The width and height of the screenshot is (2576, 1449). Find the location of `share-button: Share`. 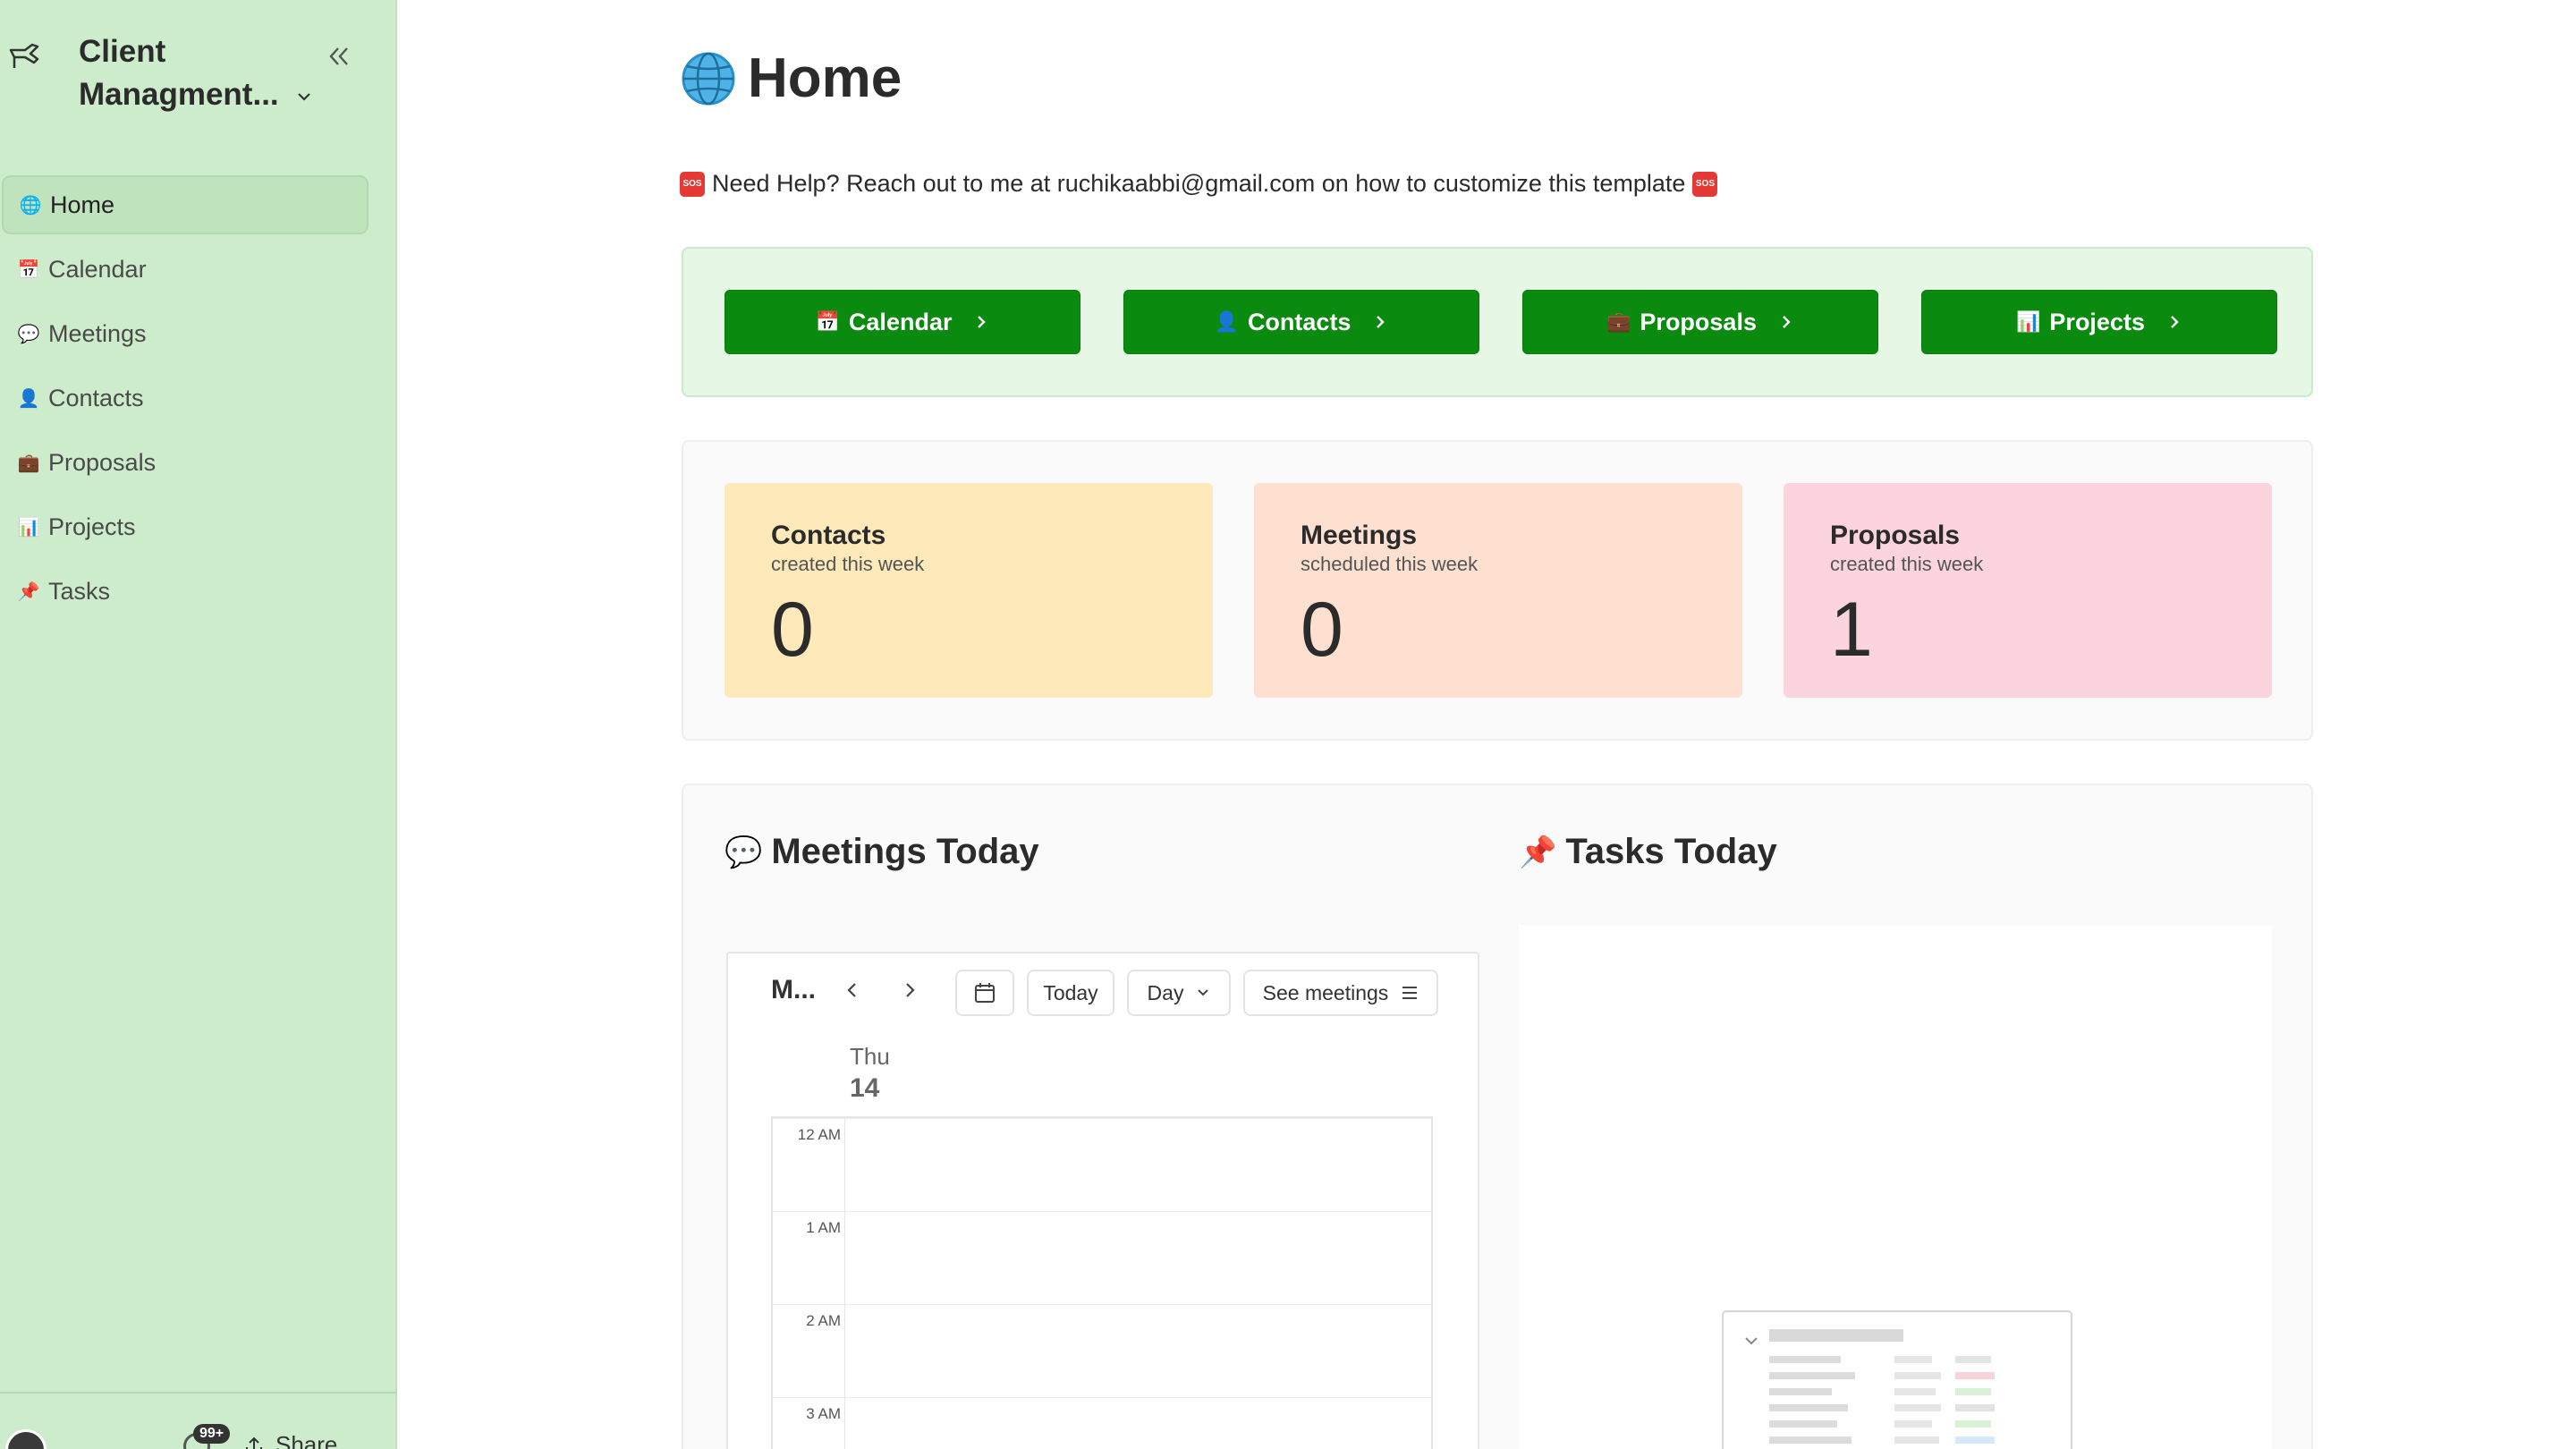

share-button: Share is located at coordinates (290, 1440).